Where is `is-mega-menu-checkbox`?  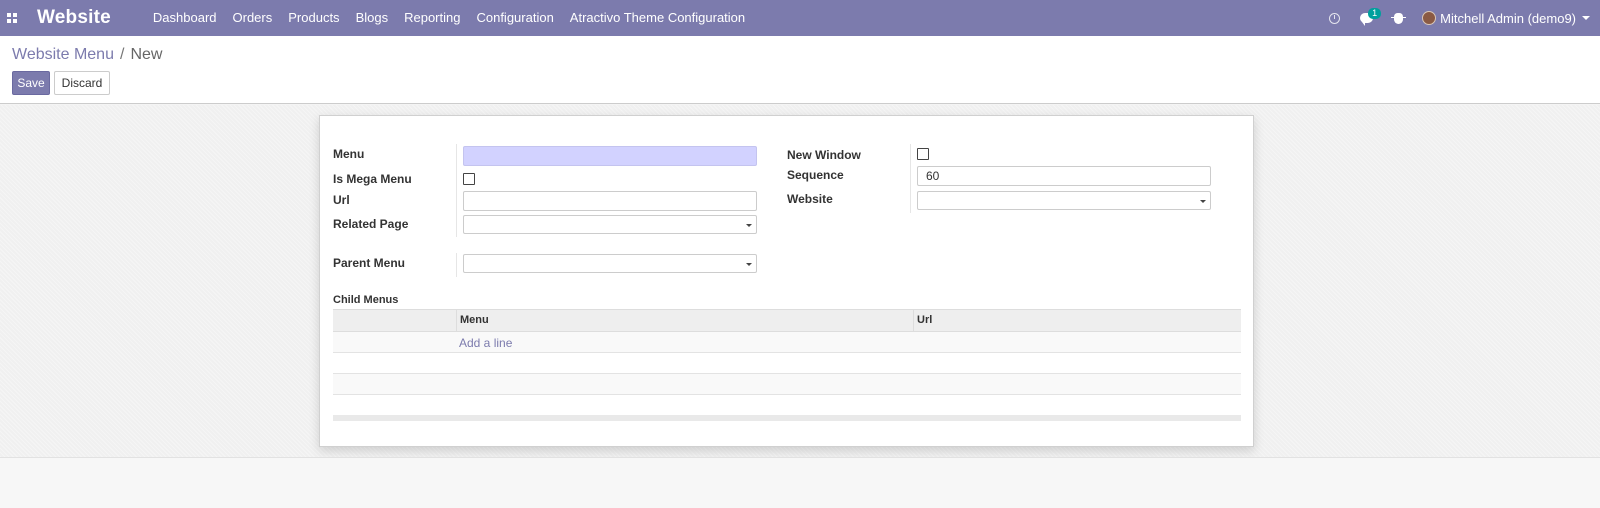
is-mega-menu-checkbox is located at coordinates (469, 179).